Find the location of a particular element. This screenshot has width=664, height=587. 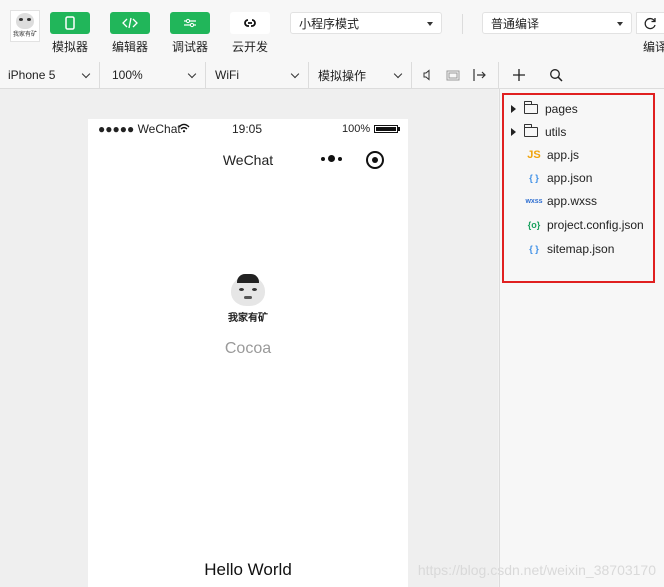

tree-folder-pages: pages is located at coordinates (544, 109).